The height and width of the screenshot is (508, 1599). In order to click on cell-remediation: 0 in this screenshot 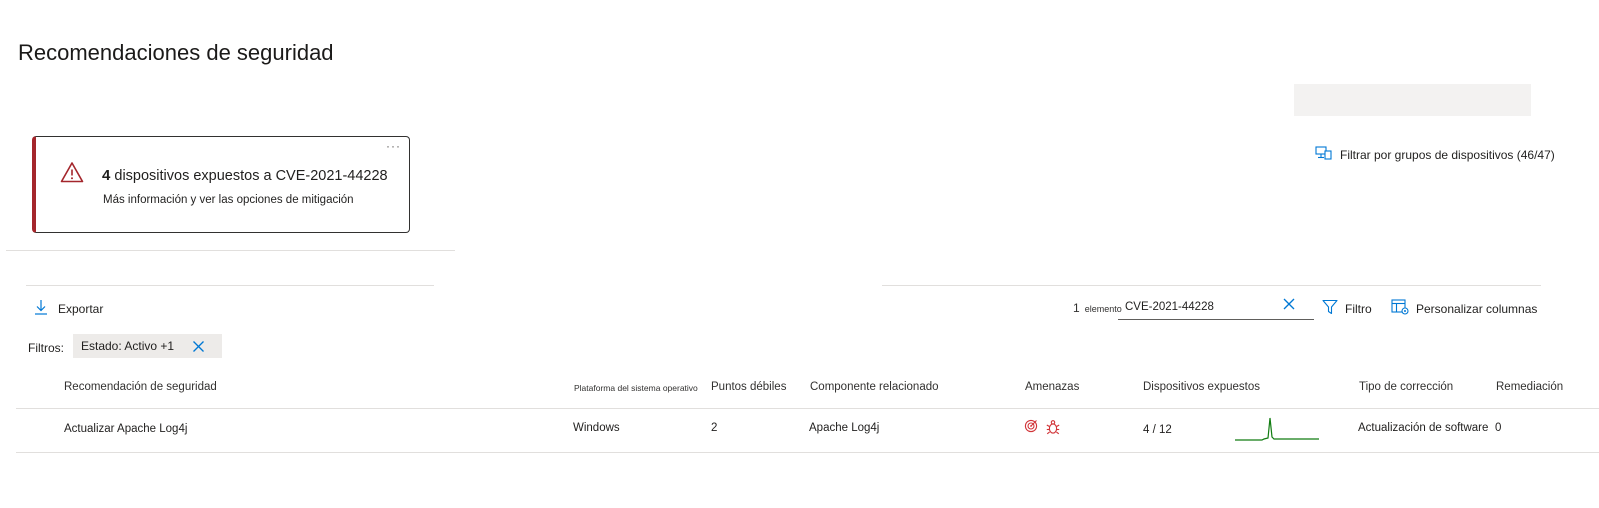, I will do `click(1498, 428)`.